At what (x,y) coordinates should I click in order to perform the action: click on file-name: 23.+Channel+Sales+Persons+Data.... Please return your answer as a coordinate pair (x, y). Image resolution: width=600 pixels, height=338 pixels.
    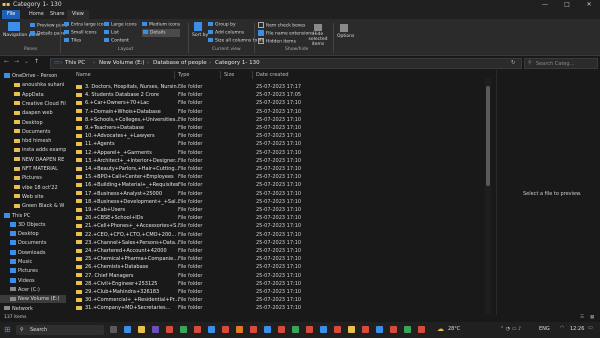
    Looking at the image, I should click on (128, 243).